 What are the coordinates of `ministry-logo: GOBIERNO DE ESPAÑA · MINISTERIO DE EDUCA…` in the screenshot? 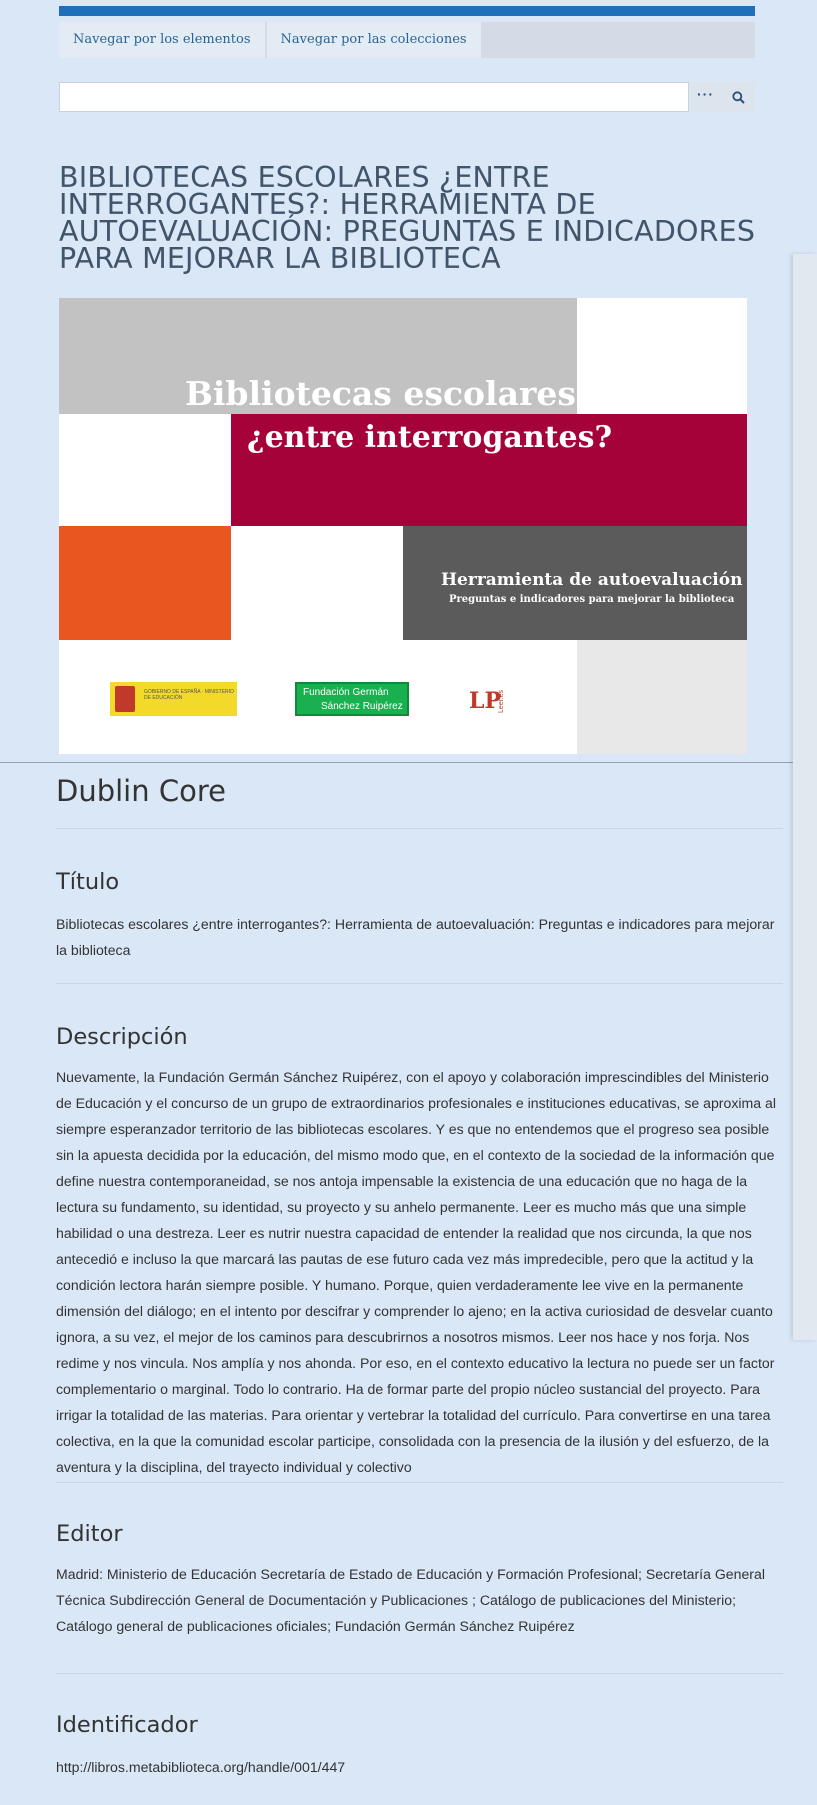 It's located at (173, 699).